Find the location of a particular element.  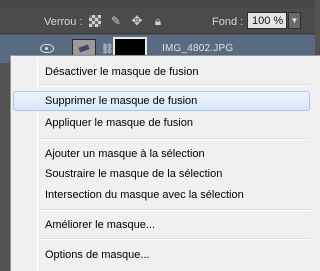

lock-image-pixels-brush-icon: ✎ is located at coordinates (116, 21).